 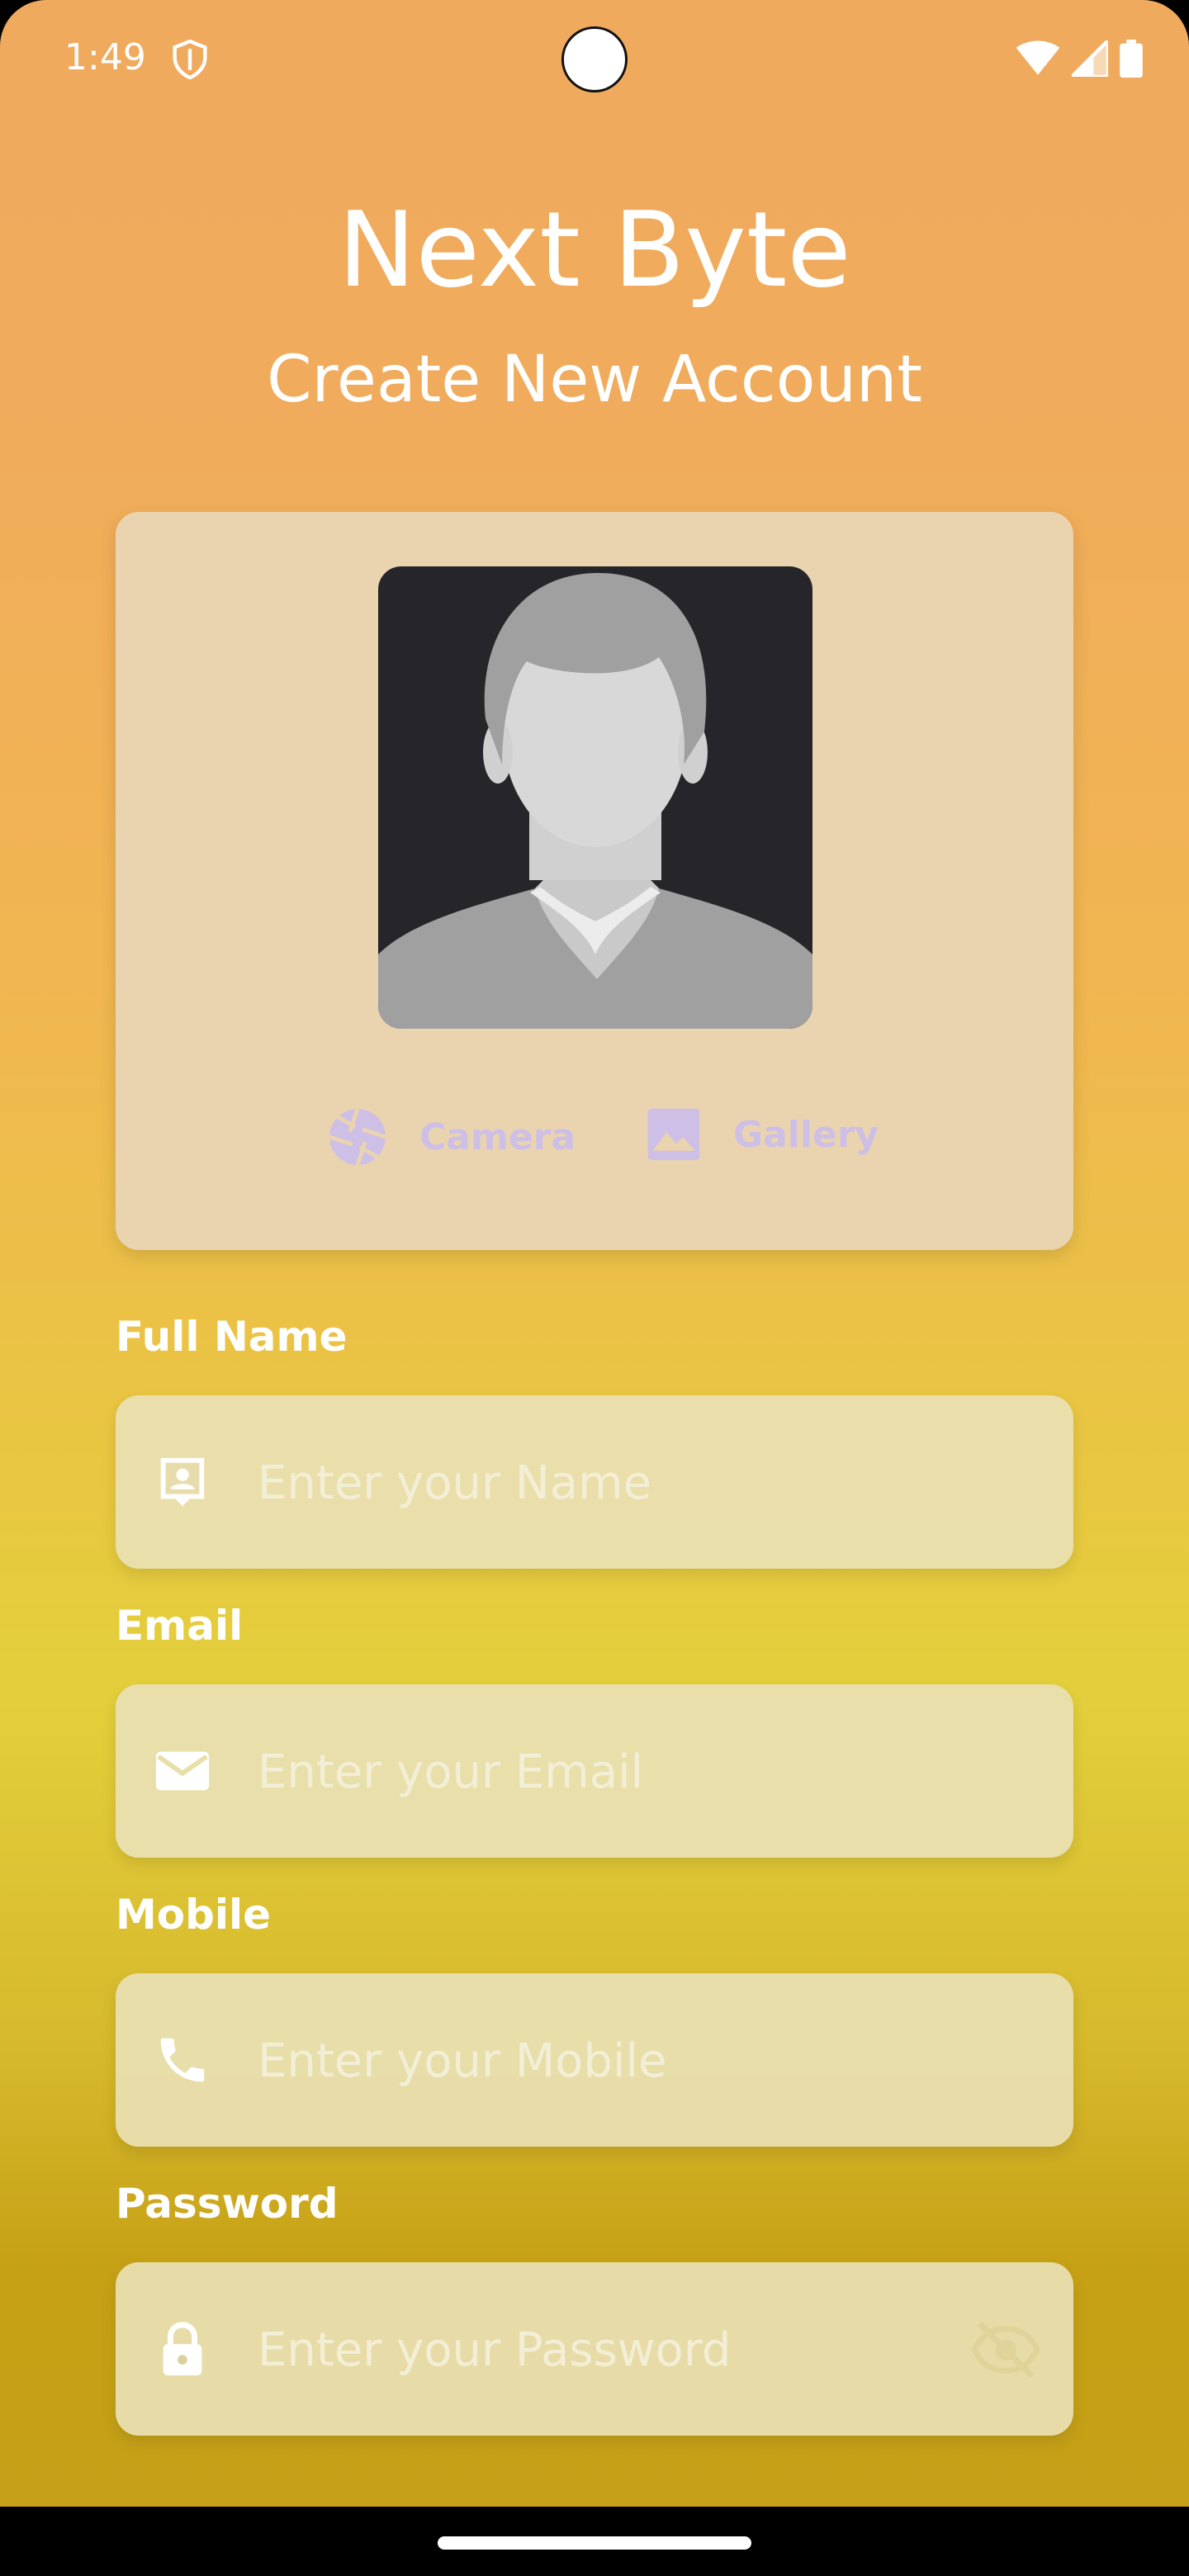 I want to click on system-nav-bar, so click(x=594, y=2541).